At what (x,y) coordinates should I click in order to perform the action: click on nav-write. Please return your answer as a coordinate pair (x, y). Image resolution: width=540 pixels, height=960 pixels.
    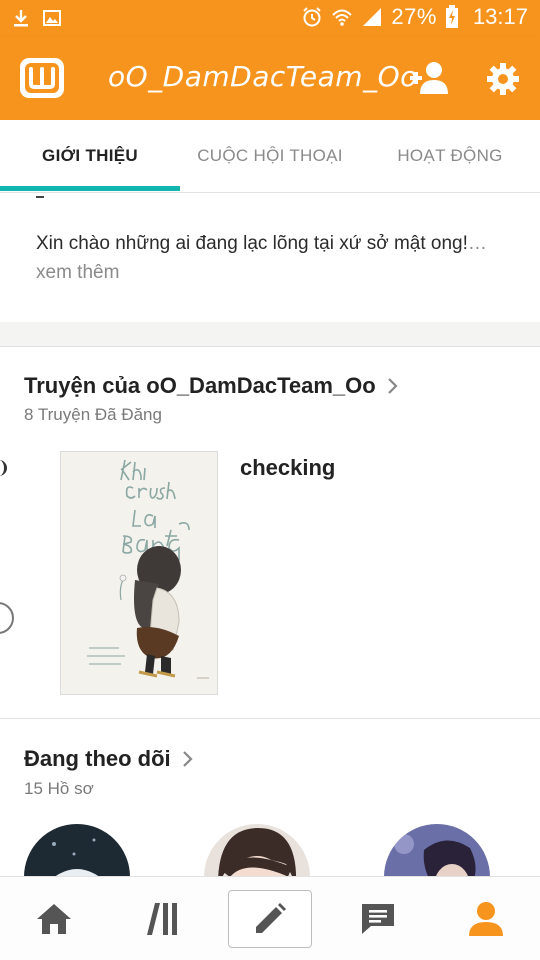
    Looking at the image, I should click on (270, 919).